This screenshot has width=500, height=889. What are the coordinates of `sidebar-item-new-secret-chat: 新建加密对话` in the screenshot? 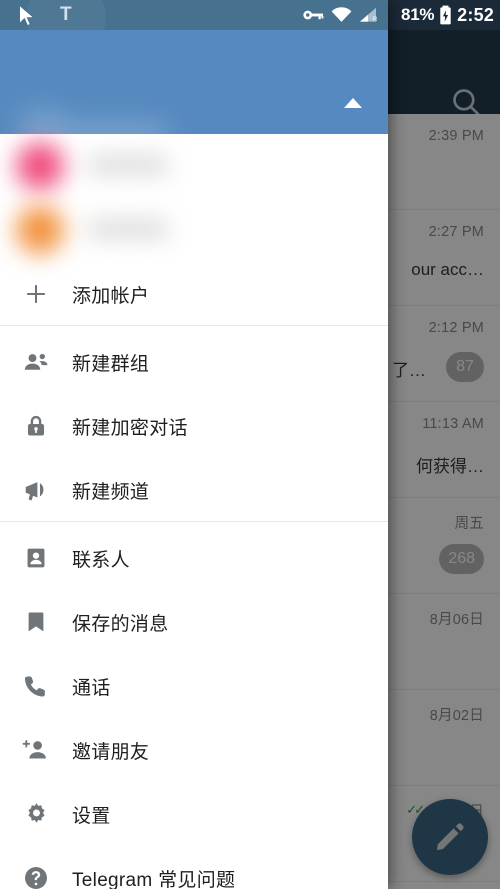 It's located at (194, 426).